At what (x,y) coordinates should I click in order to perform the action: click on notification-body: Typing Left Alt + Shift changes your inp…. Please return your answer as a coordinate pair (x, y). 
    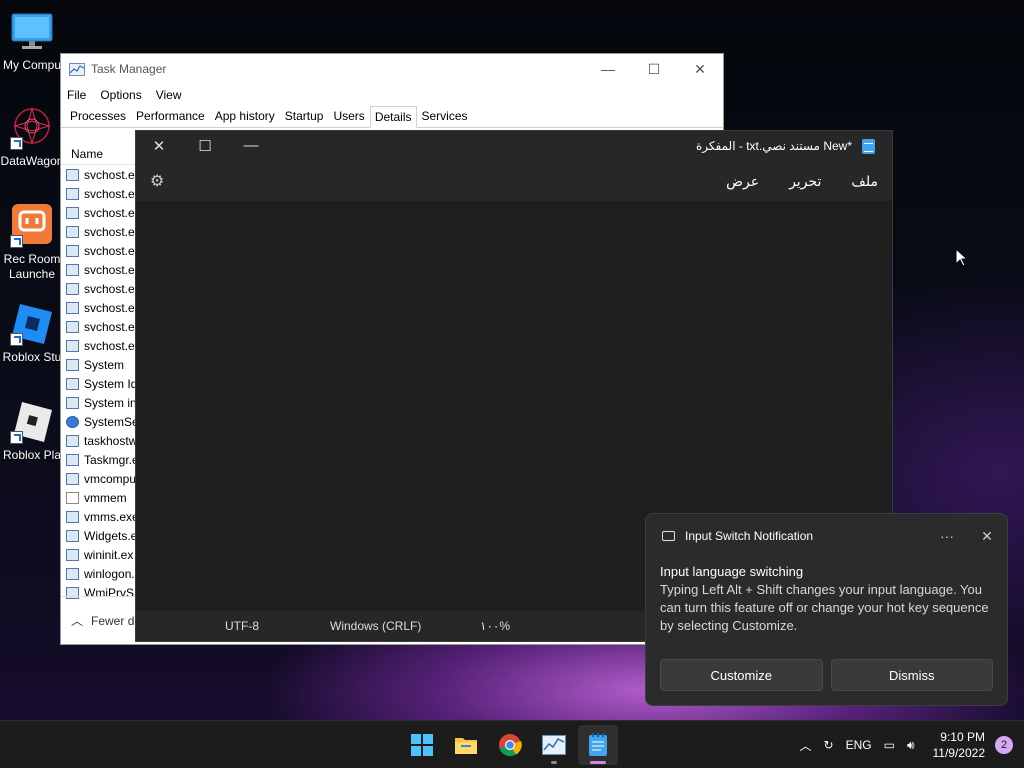
    Looking at the image, I should click on (824, 607).